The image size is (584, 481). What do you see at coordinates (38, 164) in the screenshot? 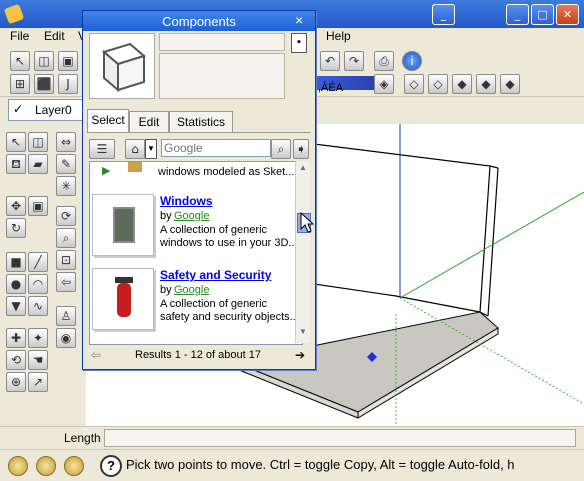
I see `eraser-icon: ▰` at bounding box center [38, 164].